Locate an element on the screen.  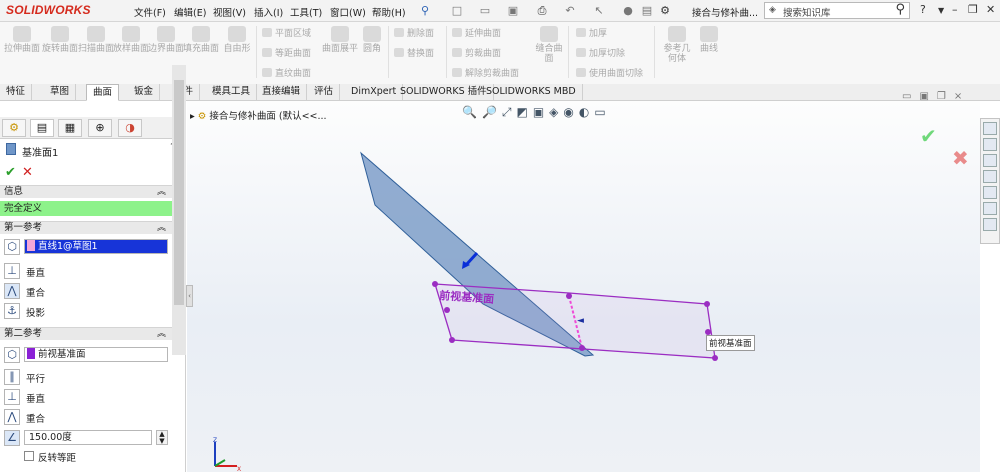
reference-geometry-tool: 参考几何体 is located at coordinates (677, 45).